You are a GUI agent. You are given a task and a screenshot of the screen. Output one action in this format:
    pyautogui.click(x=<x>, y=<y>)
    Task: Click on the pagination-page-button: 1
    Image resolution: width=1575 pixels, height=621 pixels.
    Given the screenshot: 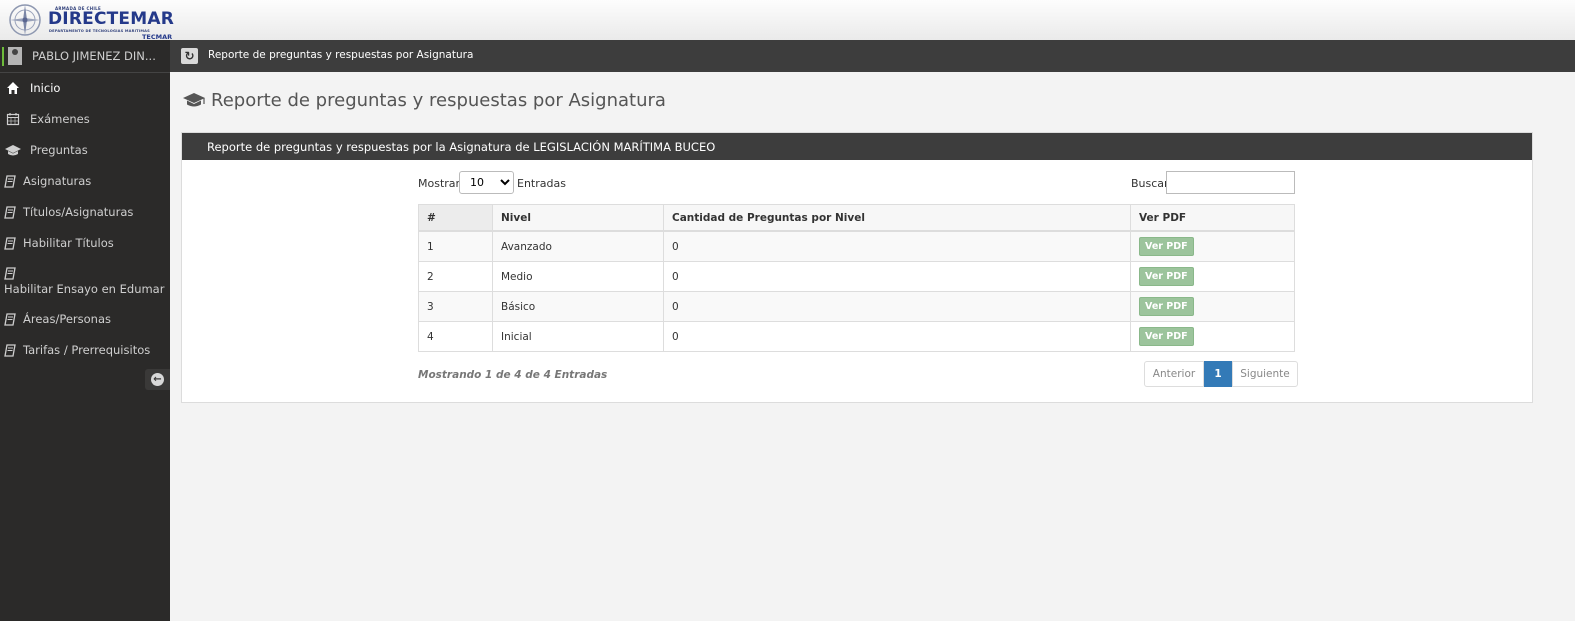 What is the action you would take?
    pyautogui.click(x=1218, y=374)
    